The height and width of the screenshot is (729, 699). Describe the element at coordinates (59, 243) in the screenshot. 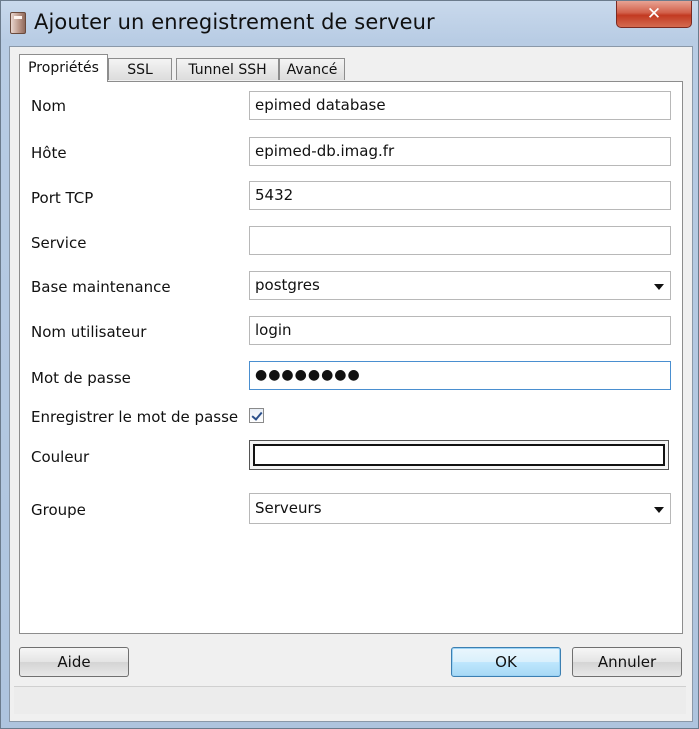

I see `service-label: Service` at that location.